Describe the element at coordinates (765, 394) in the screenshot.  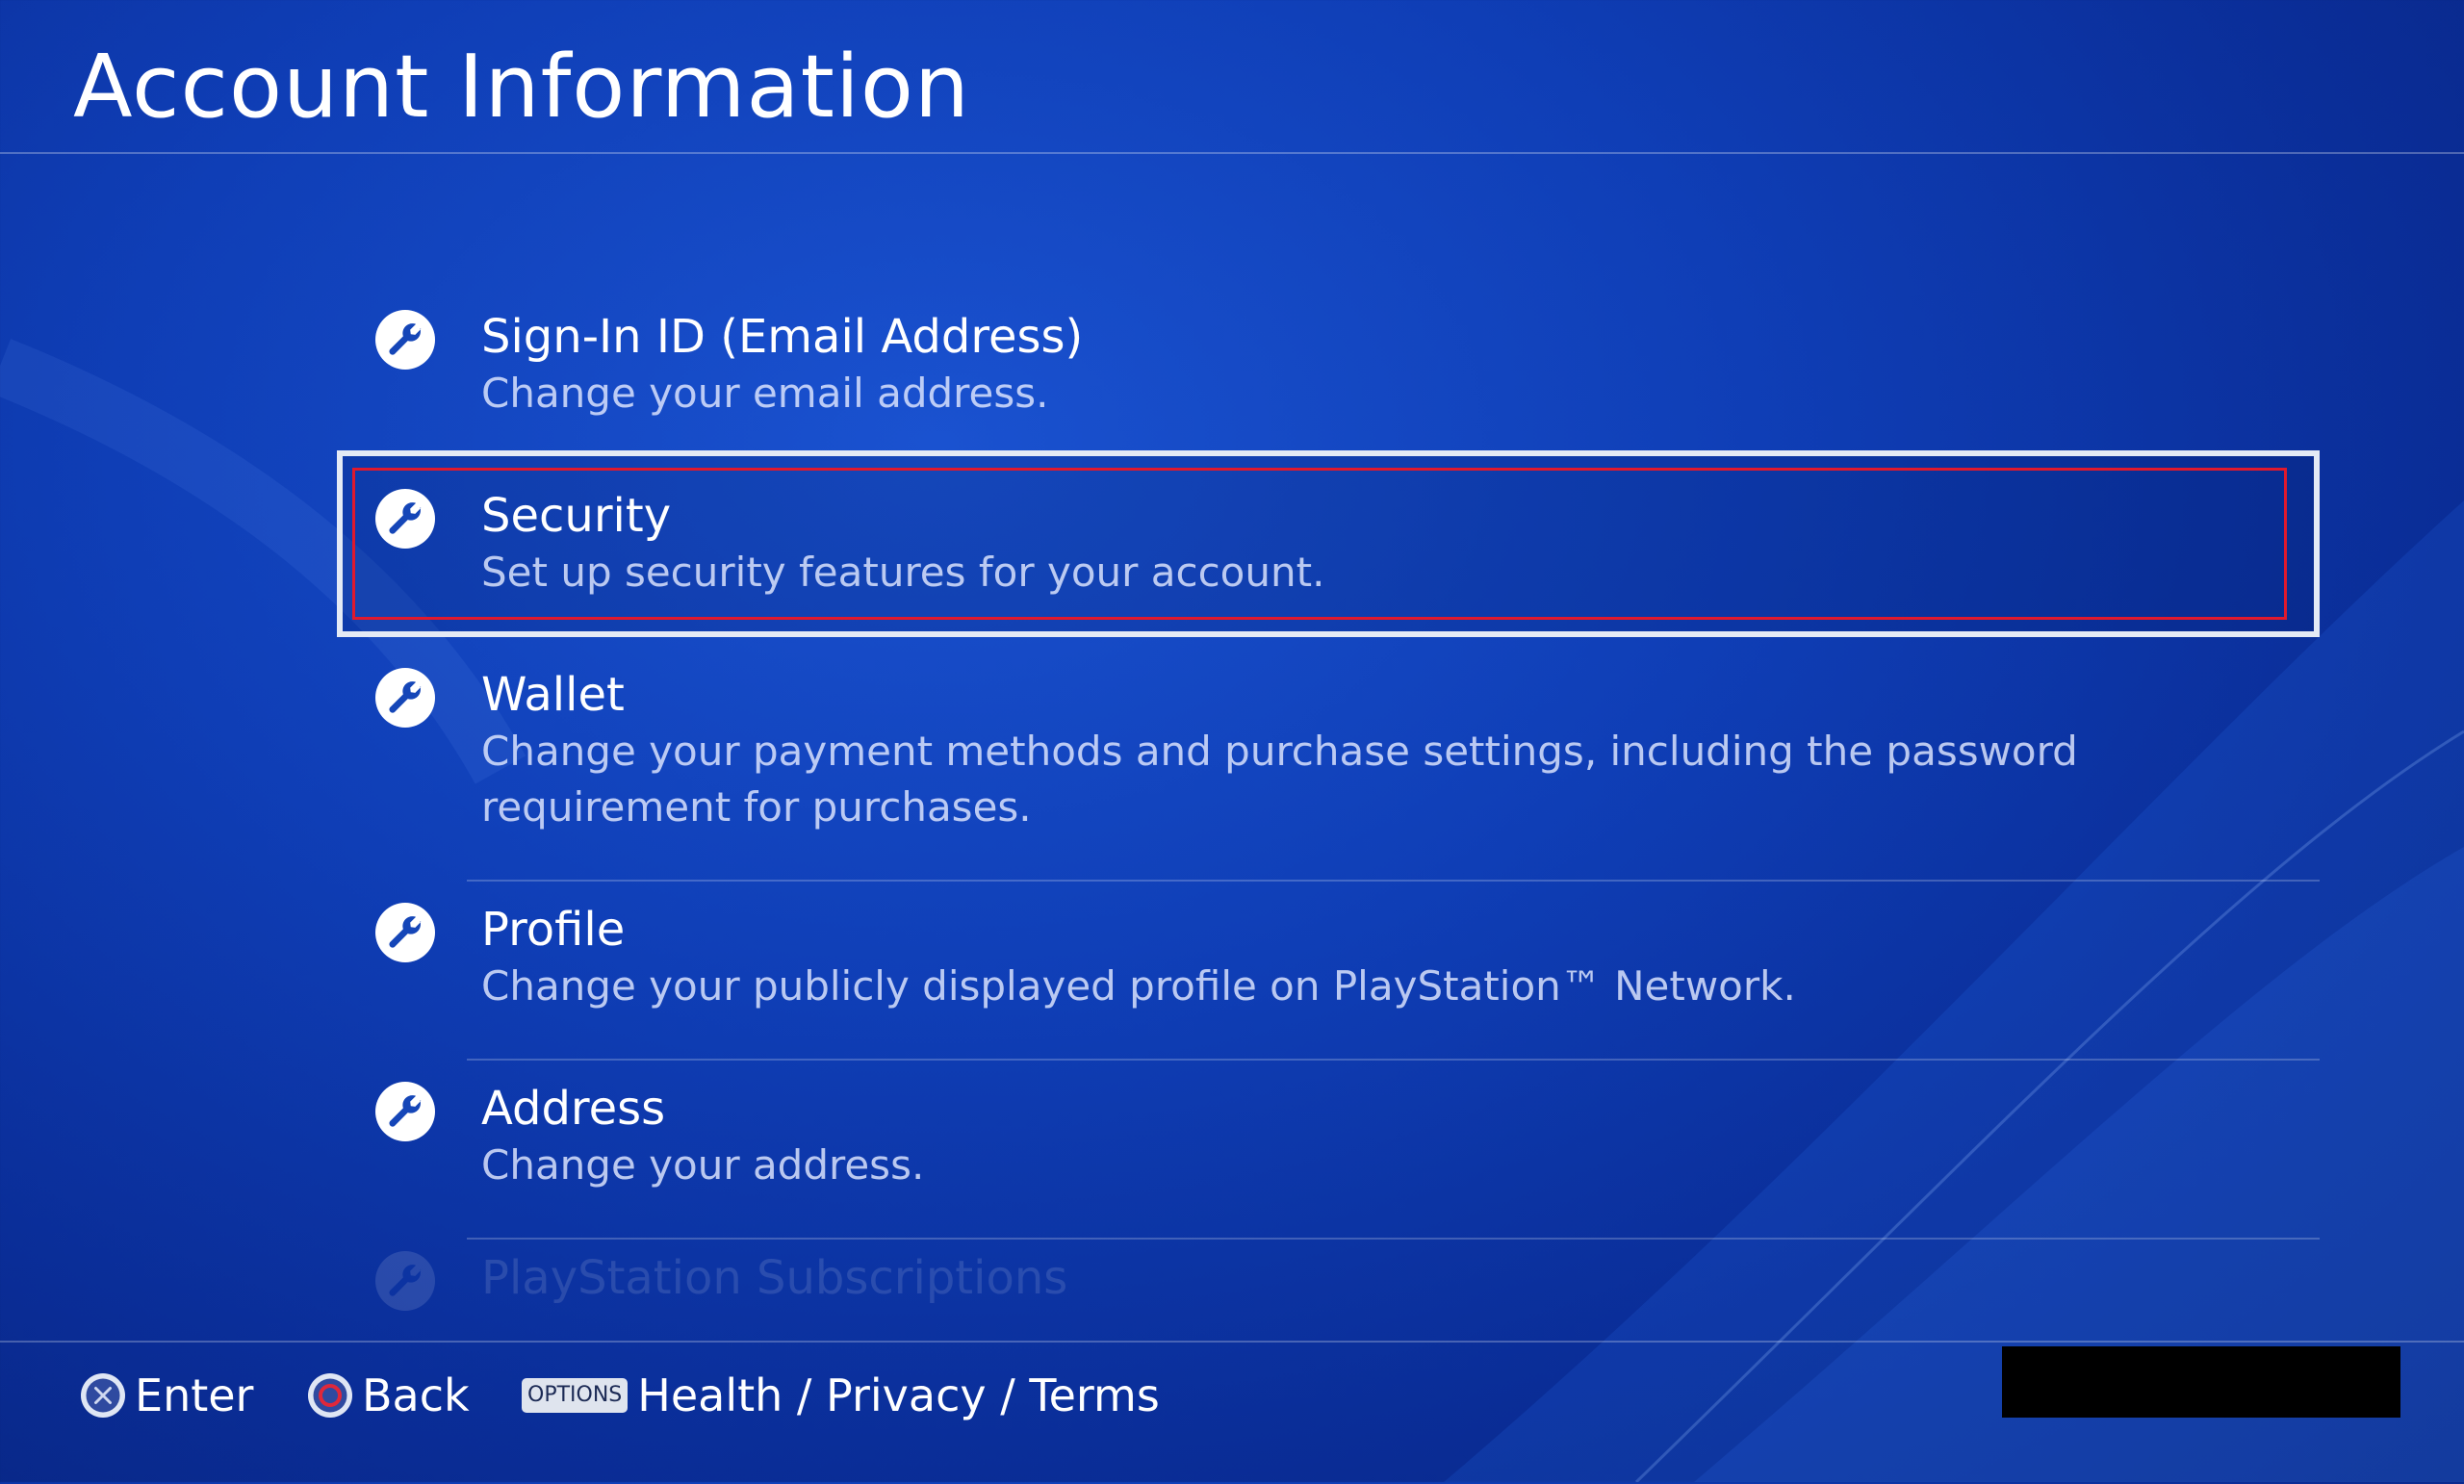
I see `menu-item-description: Change your email address.` at that location.